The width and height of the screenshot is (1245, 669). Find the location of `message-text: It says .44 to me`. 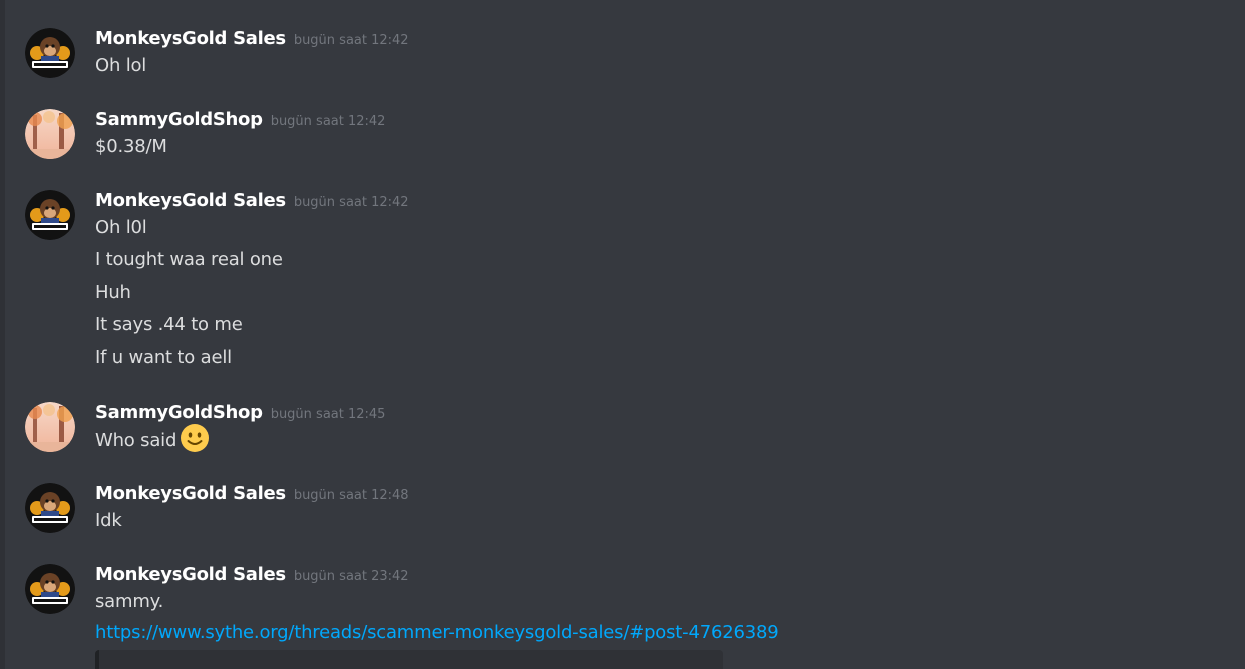

message-text: It says .44 to me is located at coordinates (169, 324).